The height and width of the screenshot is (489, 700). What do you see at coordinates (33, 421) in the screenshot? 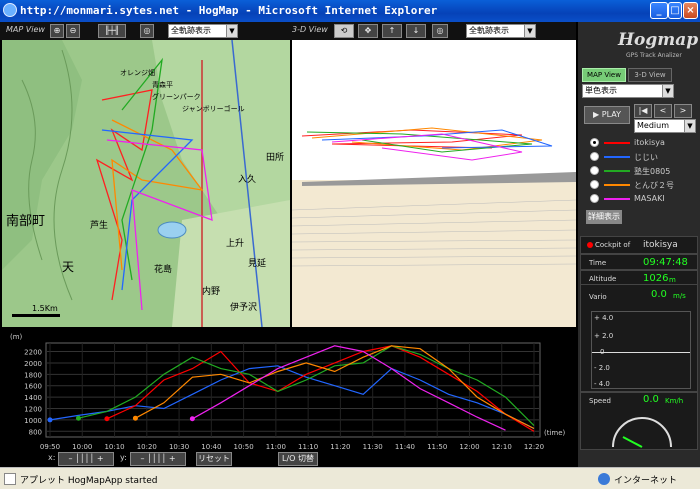
I see `y-tick-label: 1000` at bounding box center [33, 421].